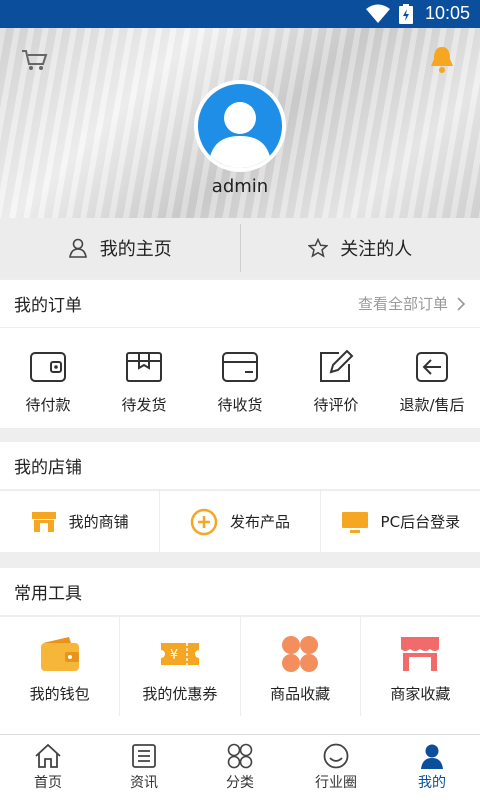  What do you see at coordinates (240, 304) in the screenshot?
I see `orders-header: 我的订单 查看全部订单` at bounding box center [240, 304].